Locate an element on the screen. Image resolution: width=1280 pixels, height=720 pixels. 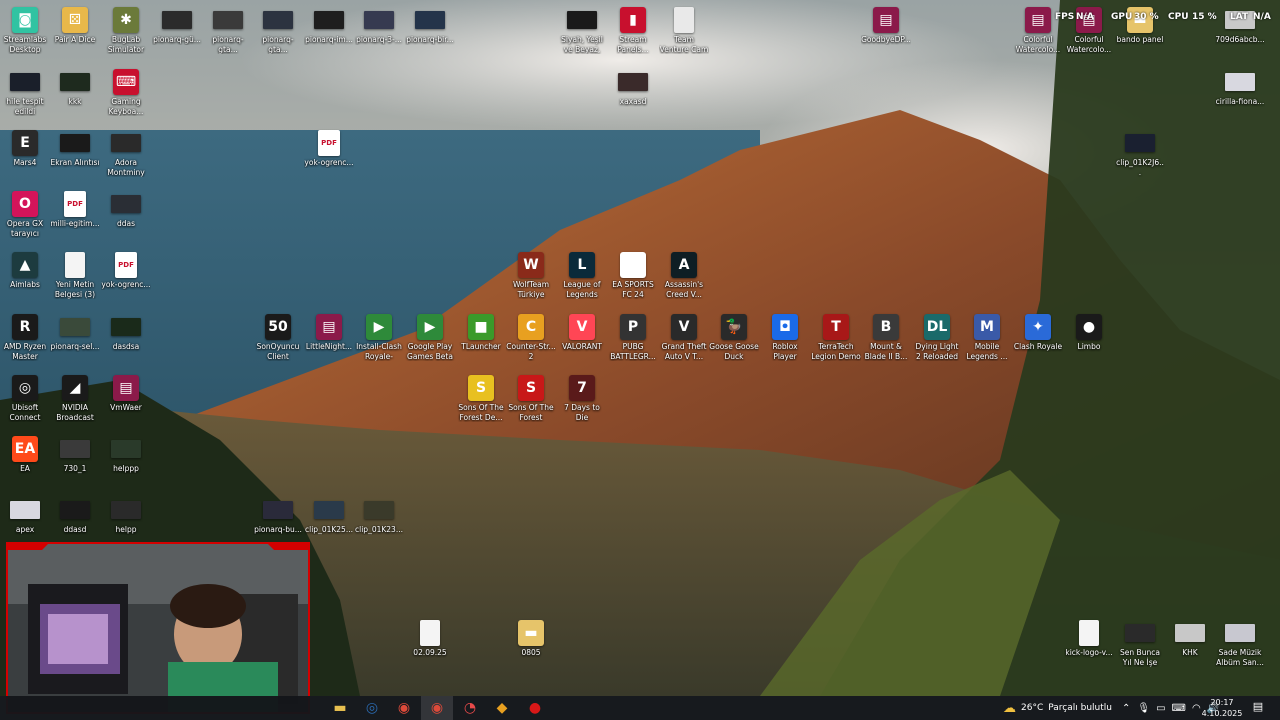
desktop-icon: helpp is located at coordinates (126, 516).